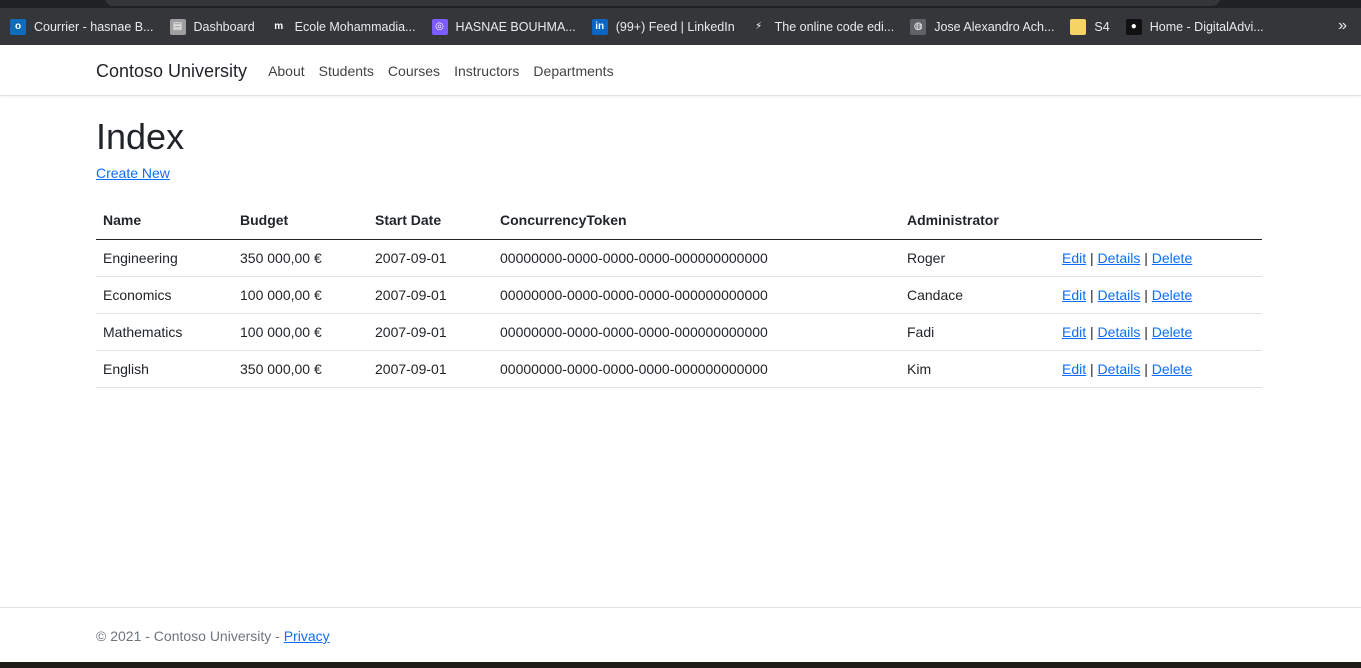  What do you see at coordinates (307, 636) in the screenshot?
I see `privacy-link: Privacy` at bounding box center [307, 636].